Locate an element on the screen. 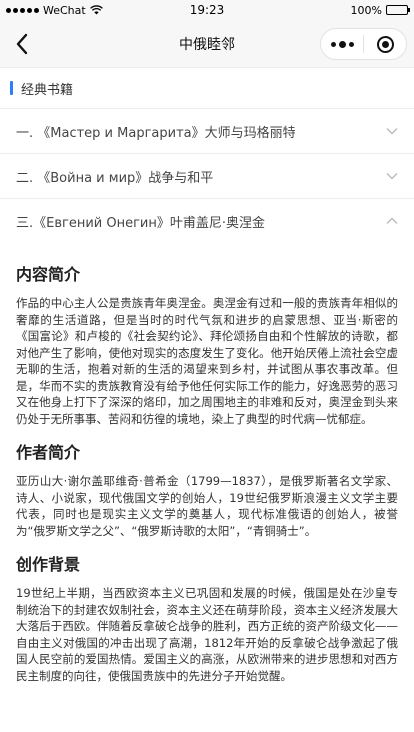 The image size is (414, 732). author-heading: 作者简介 is located at coordinates (48, 452).